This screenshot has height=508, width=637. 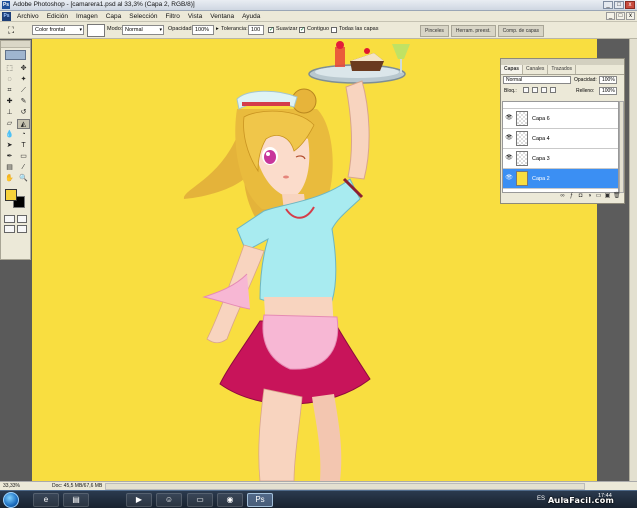 What do you see at coordinates (23, 102) in the screenshot?
I see `brush-tool-icon: ✎` at bounding box center [23, 102].